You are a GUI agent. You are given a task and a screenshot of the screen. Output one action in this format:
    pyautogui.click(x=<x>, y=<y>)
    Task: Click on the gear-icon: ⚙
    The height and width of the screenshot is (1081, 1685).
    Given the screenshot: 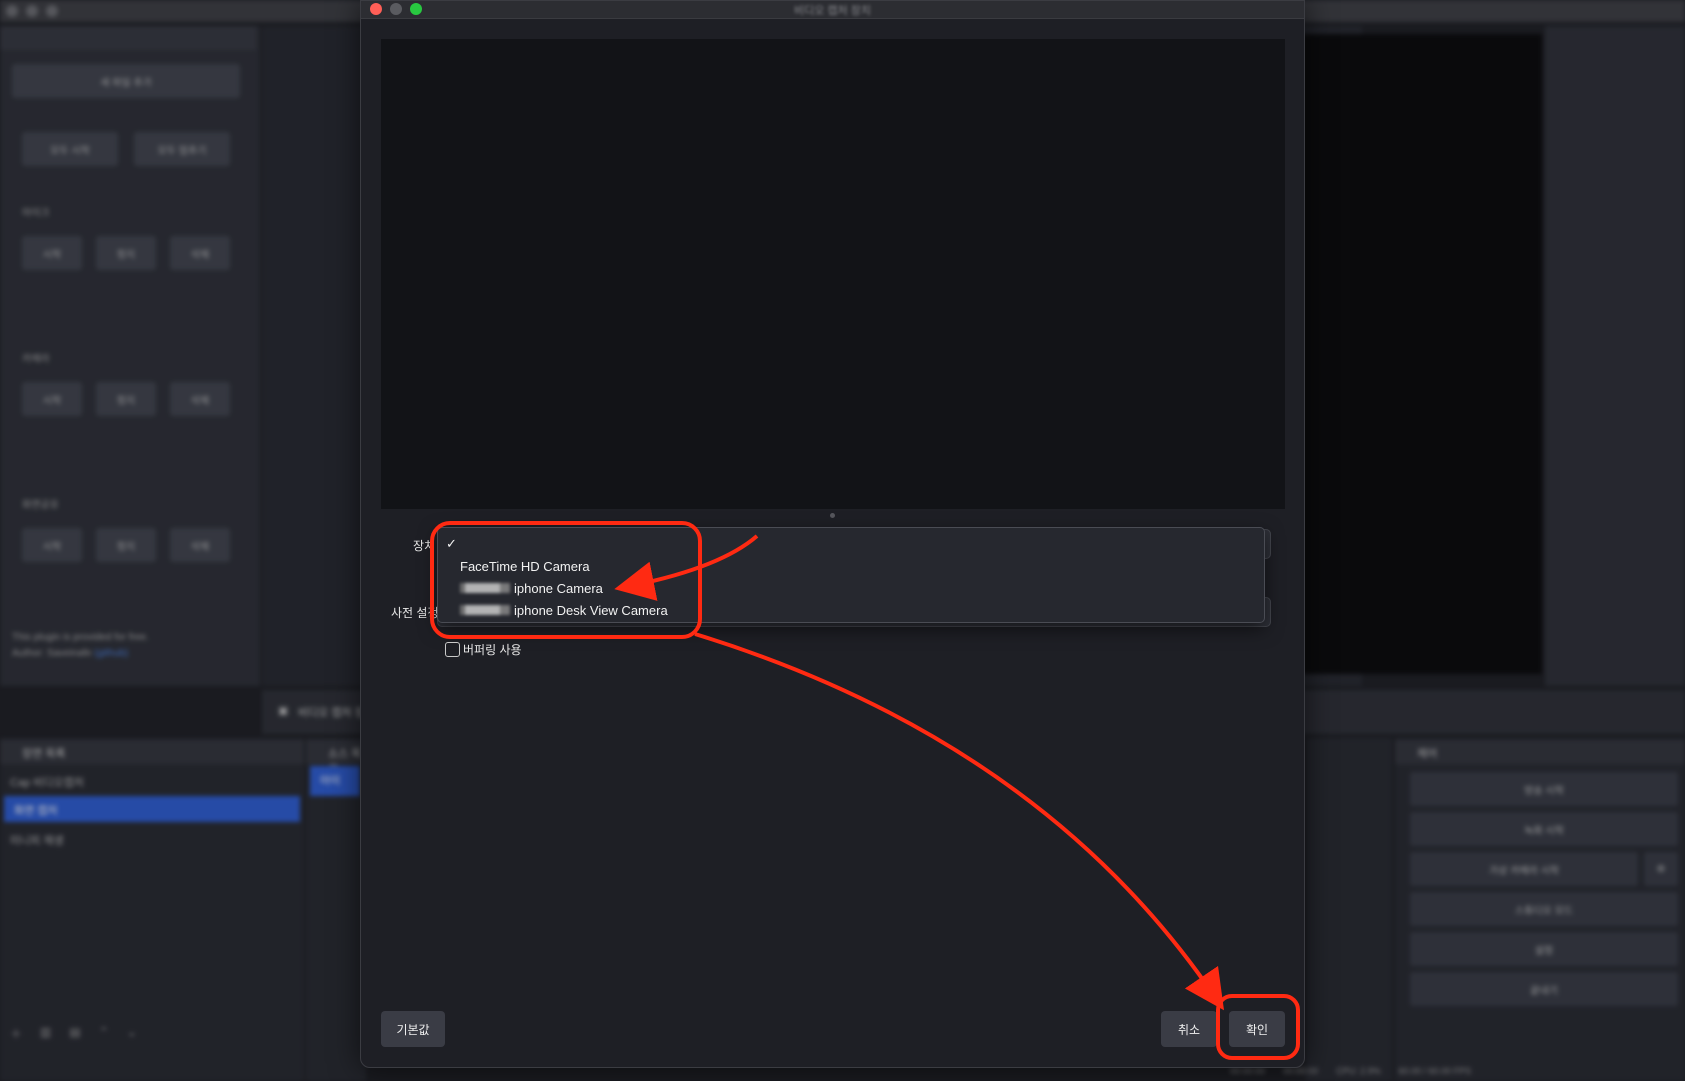 What is the action you would take?
    pyautogui.click(x=1661, y=869)
    